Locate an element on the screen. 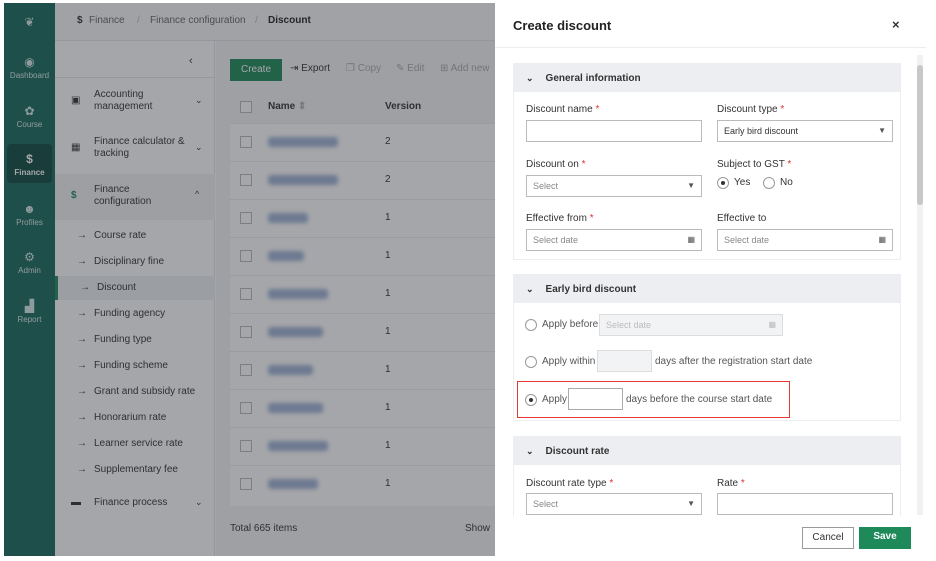 The image size is (936, 561). apply-label: Apply is located at coordinates (555, 399).